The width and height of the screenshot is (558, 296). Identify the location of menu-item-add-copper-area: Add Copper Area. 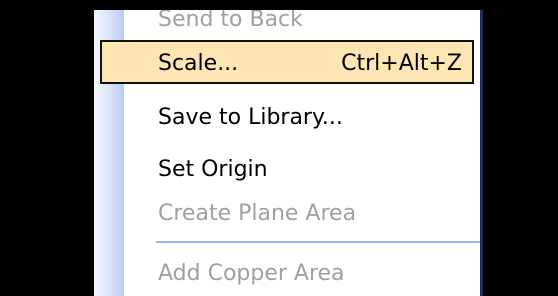
(287, 272).